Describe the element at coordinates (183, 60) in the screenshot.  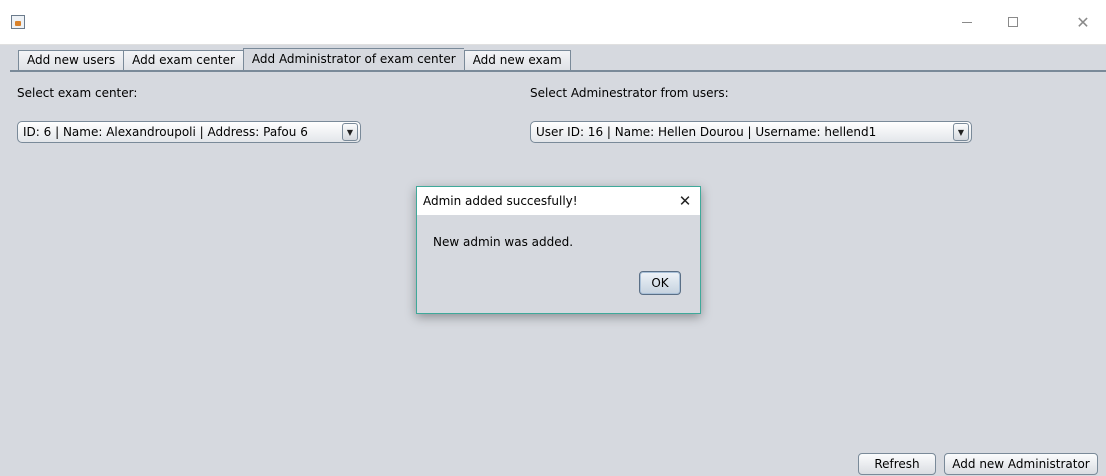
I see `tab-add-exam-center: Add exam center` at that location.